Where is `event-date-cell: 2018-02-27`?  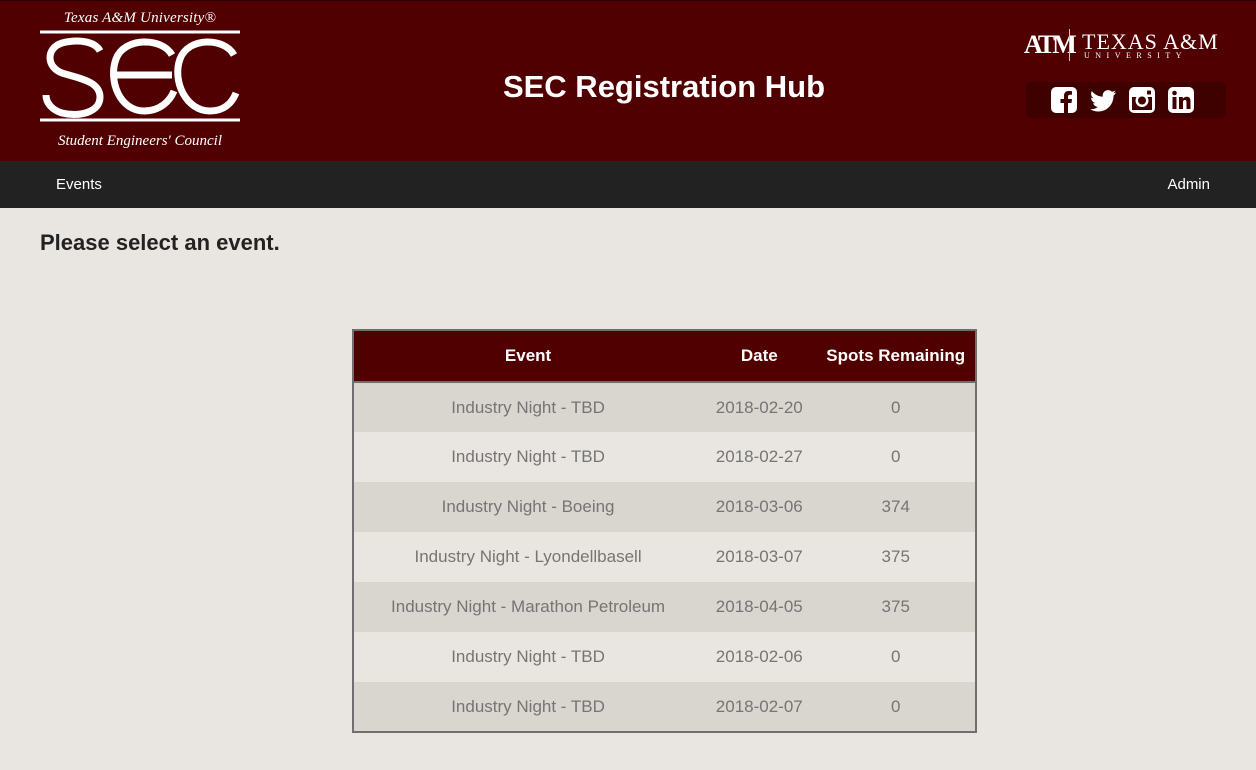 event-date-cell: 2018-02-27 is located at coordinates (759, 457).